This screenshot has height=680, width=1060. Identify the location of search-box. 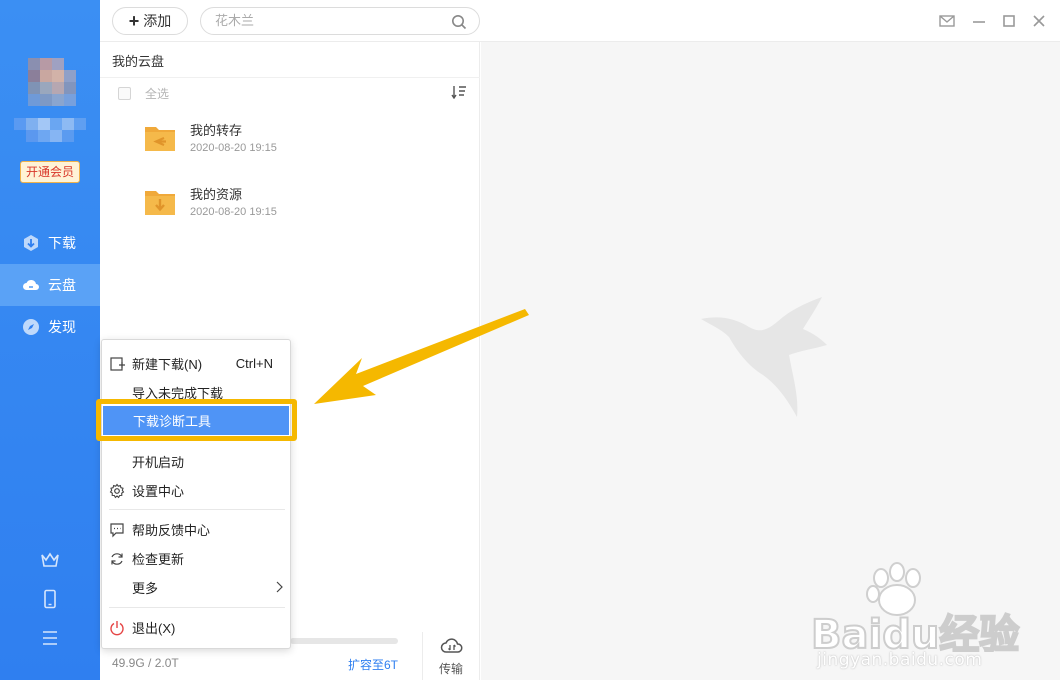
(340, 21).